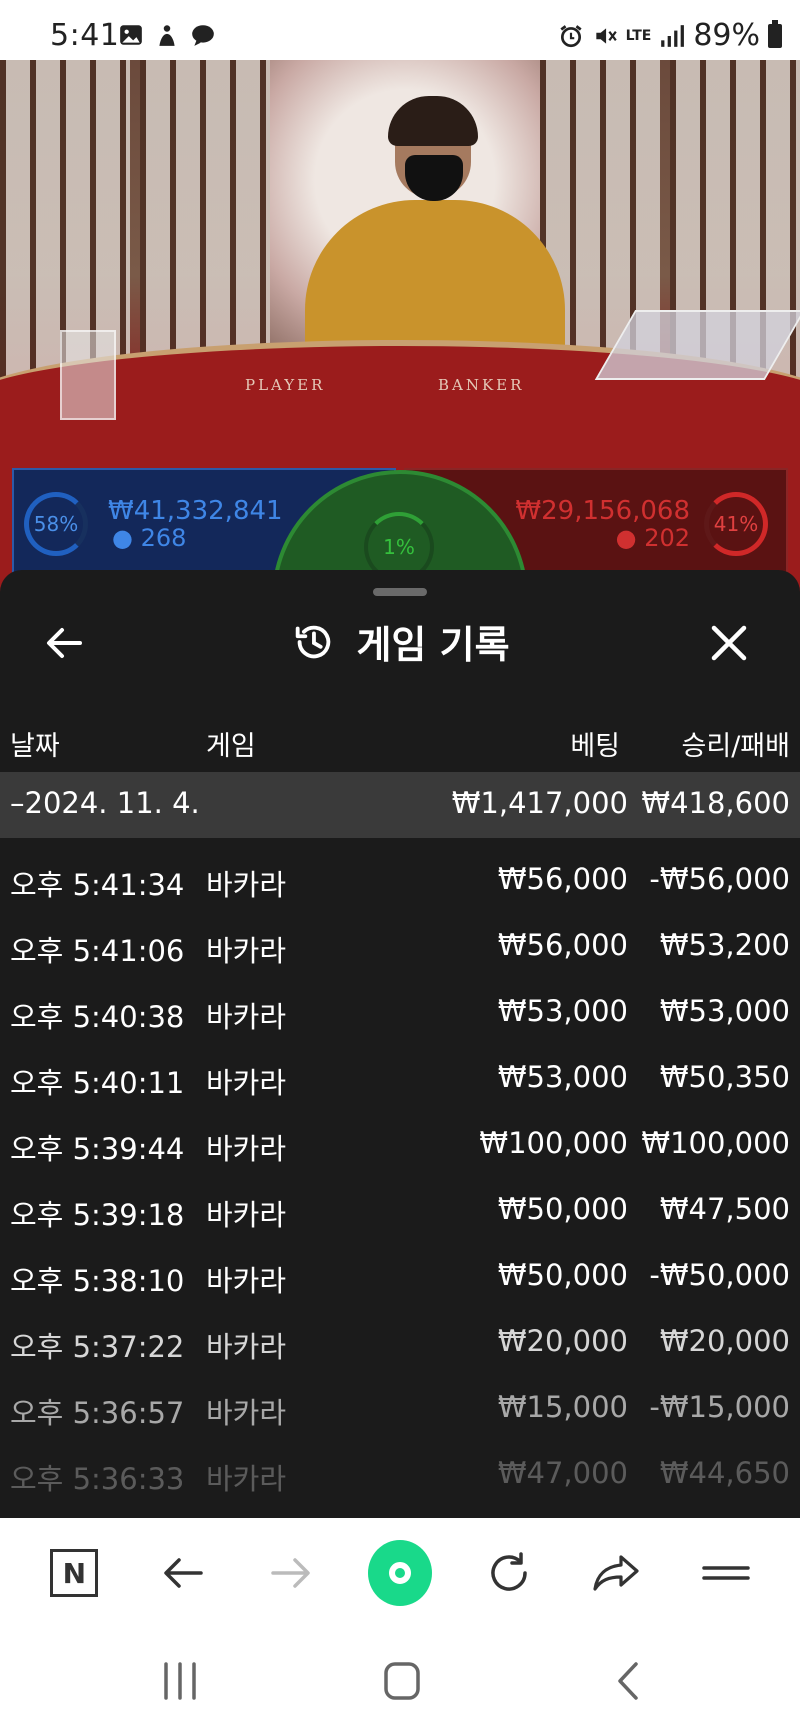  I want to click on banker-total-amount: ₩29,156,068, so click(602, 511).